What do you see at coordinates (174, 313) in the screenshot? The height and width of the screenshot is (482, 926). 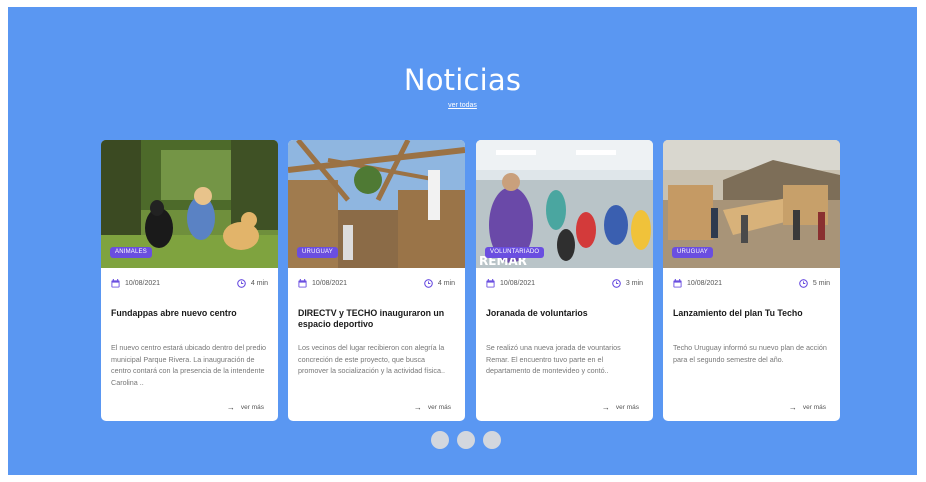 I see `card-title: Fundappas abre nuevo centro` at bounding box center [174, 313].